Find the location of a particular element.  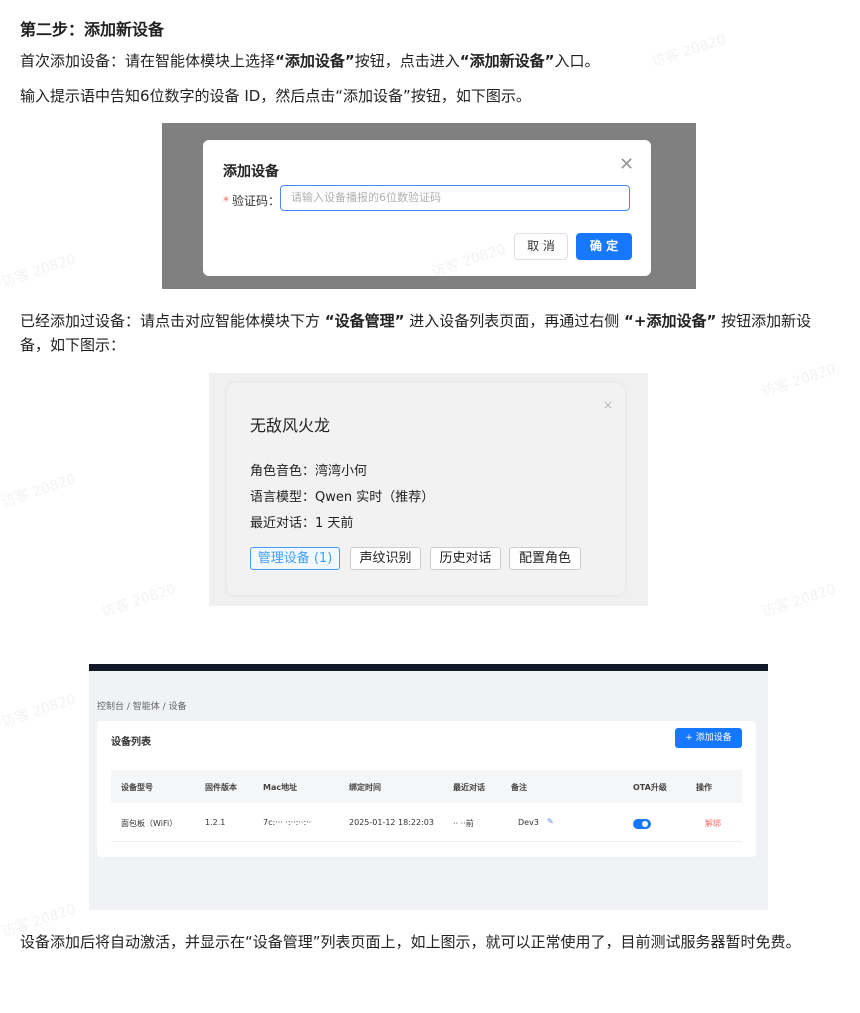

para3-bold2: “+添加设备” is located at coordinates (670, 321).